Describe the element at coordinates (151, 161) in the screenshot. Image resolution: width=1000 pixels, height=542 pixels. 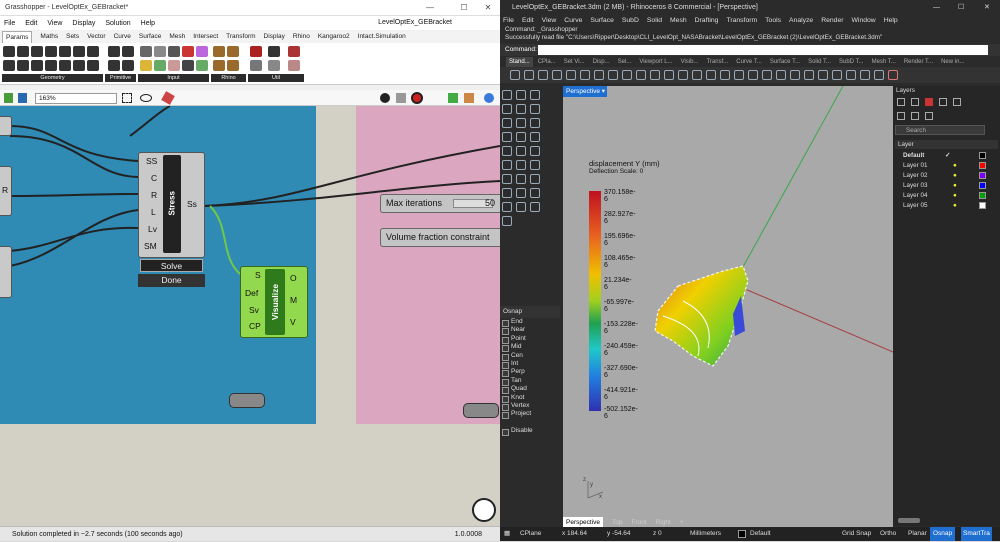
I see `input-ss: SS` at that location.